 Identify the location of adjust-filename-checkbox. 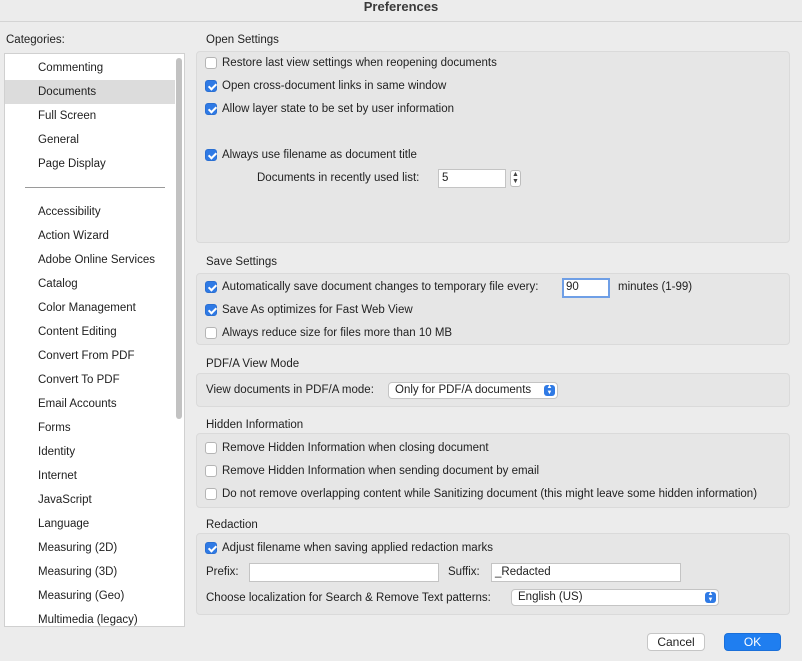
(211, 548).